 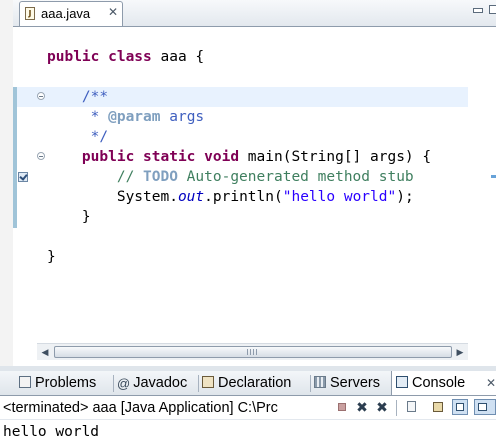 What do you see at coordinates (248, 433) in the screenshot?
I see `console-output-area: hello world` at bounding box center [248, 433].